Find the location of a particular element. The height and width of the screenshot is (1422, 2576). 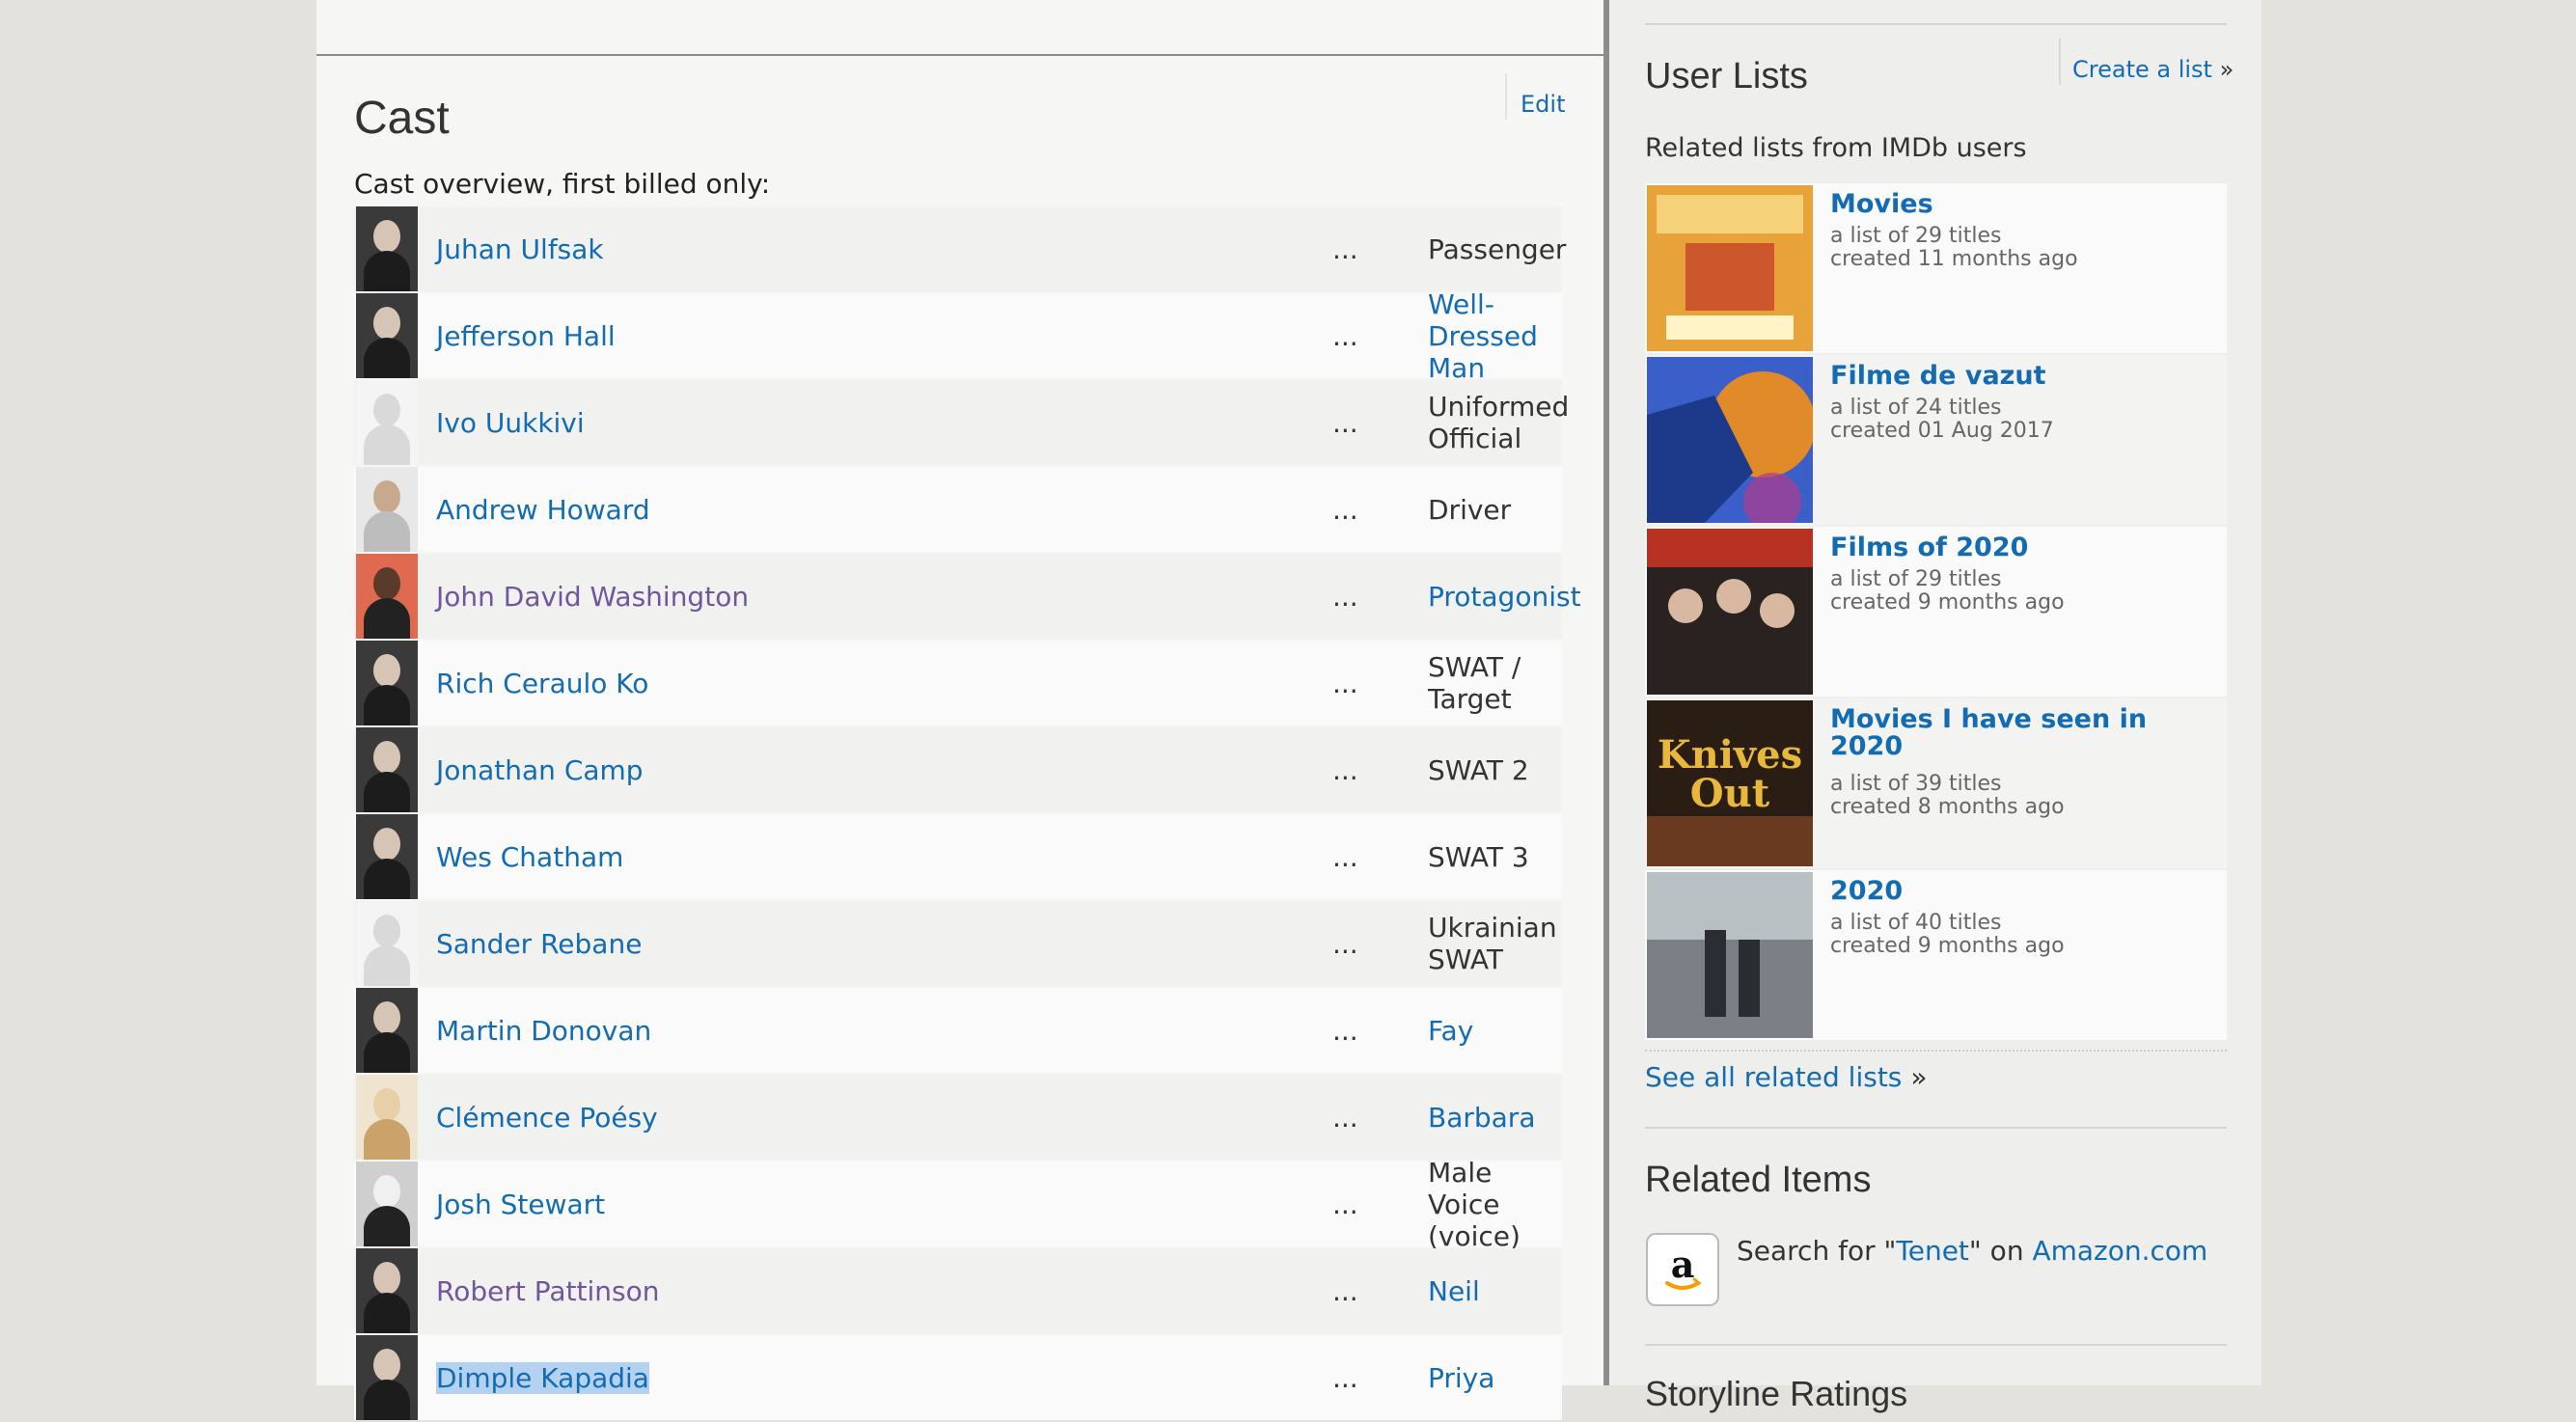

cast-row: Clémence Poésy... Barbara is located at coordinates (958, 1117).